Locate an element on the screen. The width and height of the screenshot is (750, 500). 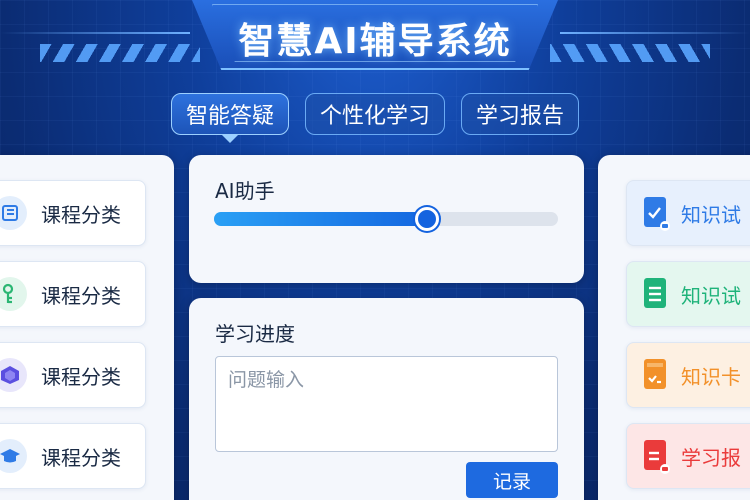
sidebar-item-knowledge-test-1: 知识试 is located at coordinates (688, 213).